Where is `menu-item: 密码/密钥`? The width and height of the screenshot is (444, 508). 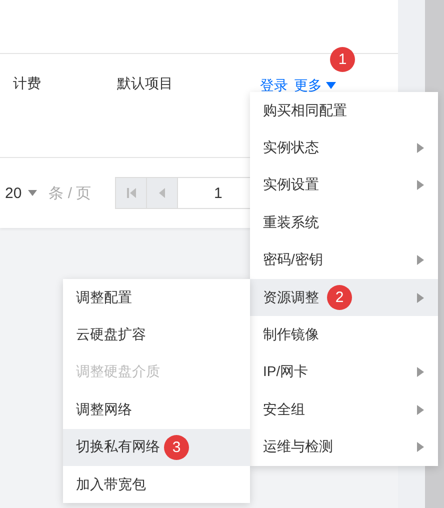 menu-item: 密码/密钥 is located at coordinates (344, 260).